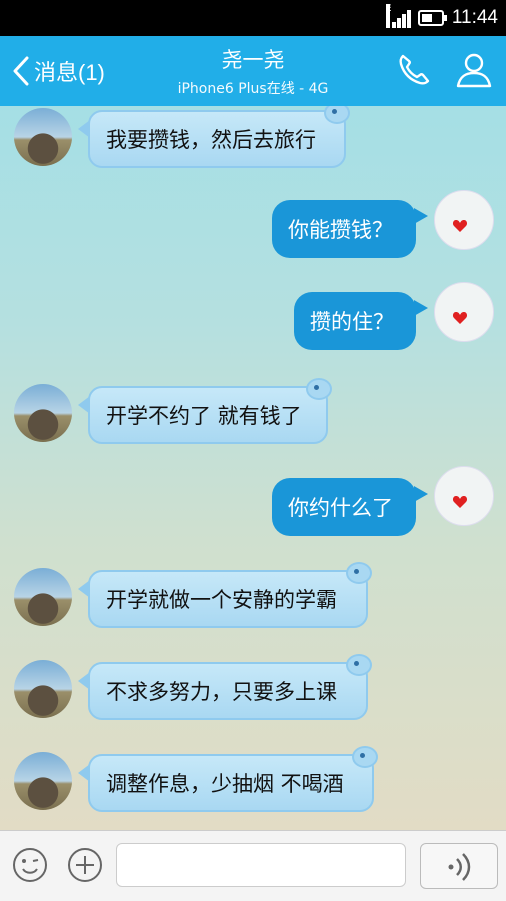 The width and height of the screenshot is (506, 901). I want to click on plus-icon, so click(85, 865).